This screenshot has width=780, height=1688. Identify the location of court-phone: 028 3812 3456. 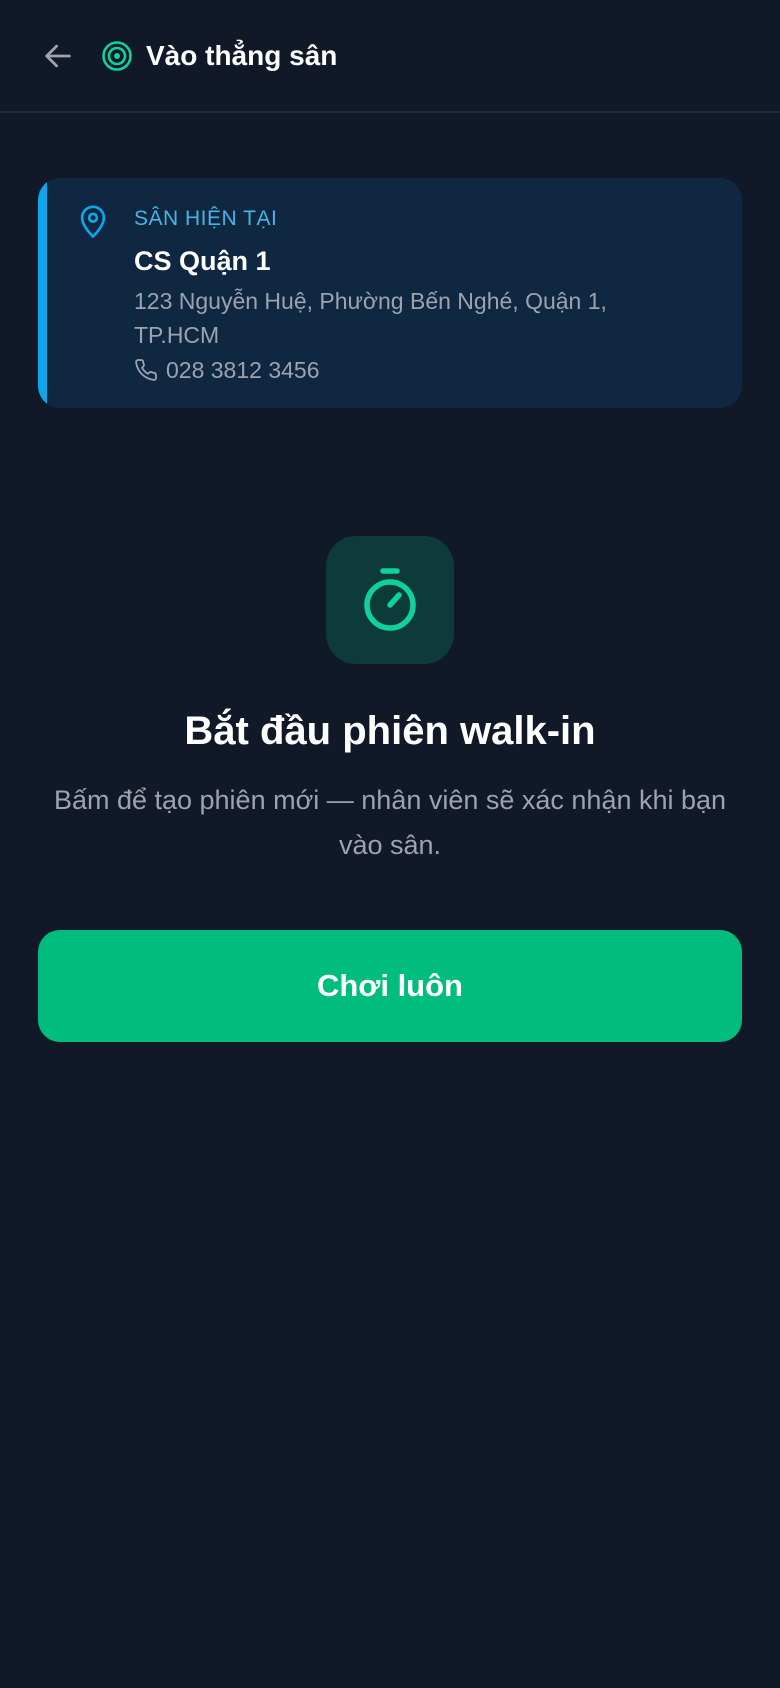
(227, 370).